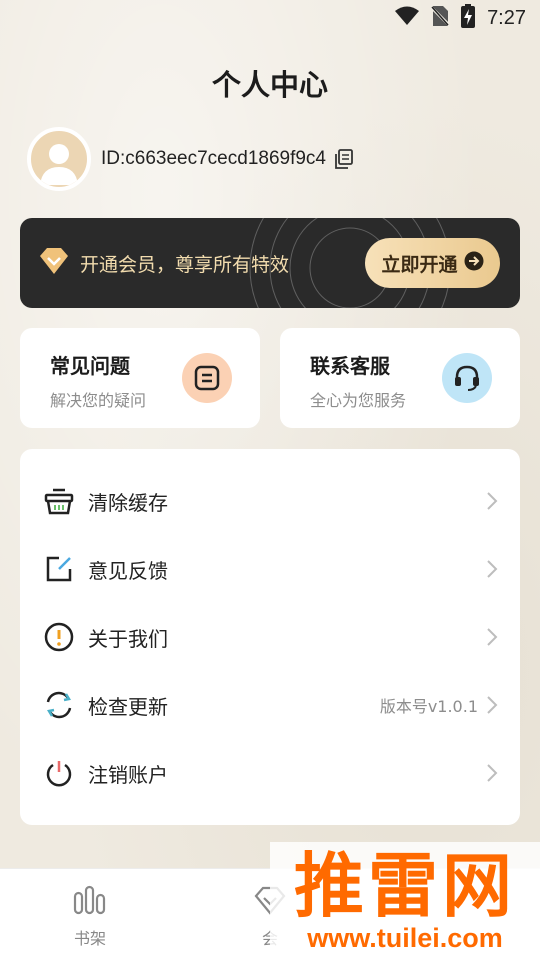 Image resolution: width=540 pixels, height=960 pixels. What do you see at coordinates (59, 501) in the screenshot?
I see `basket-icon` at bounding box center [59, 501].